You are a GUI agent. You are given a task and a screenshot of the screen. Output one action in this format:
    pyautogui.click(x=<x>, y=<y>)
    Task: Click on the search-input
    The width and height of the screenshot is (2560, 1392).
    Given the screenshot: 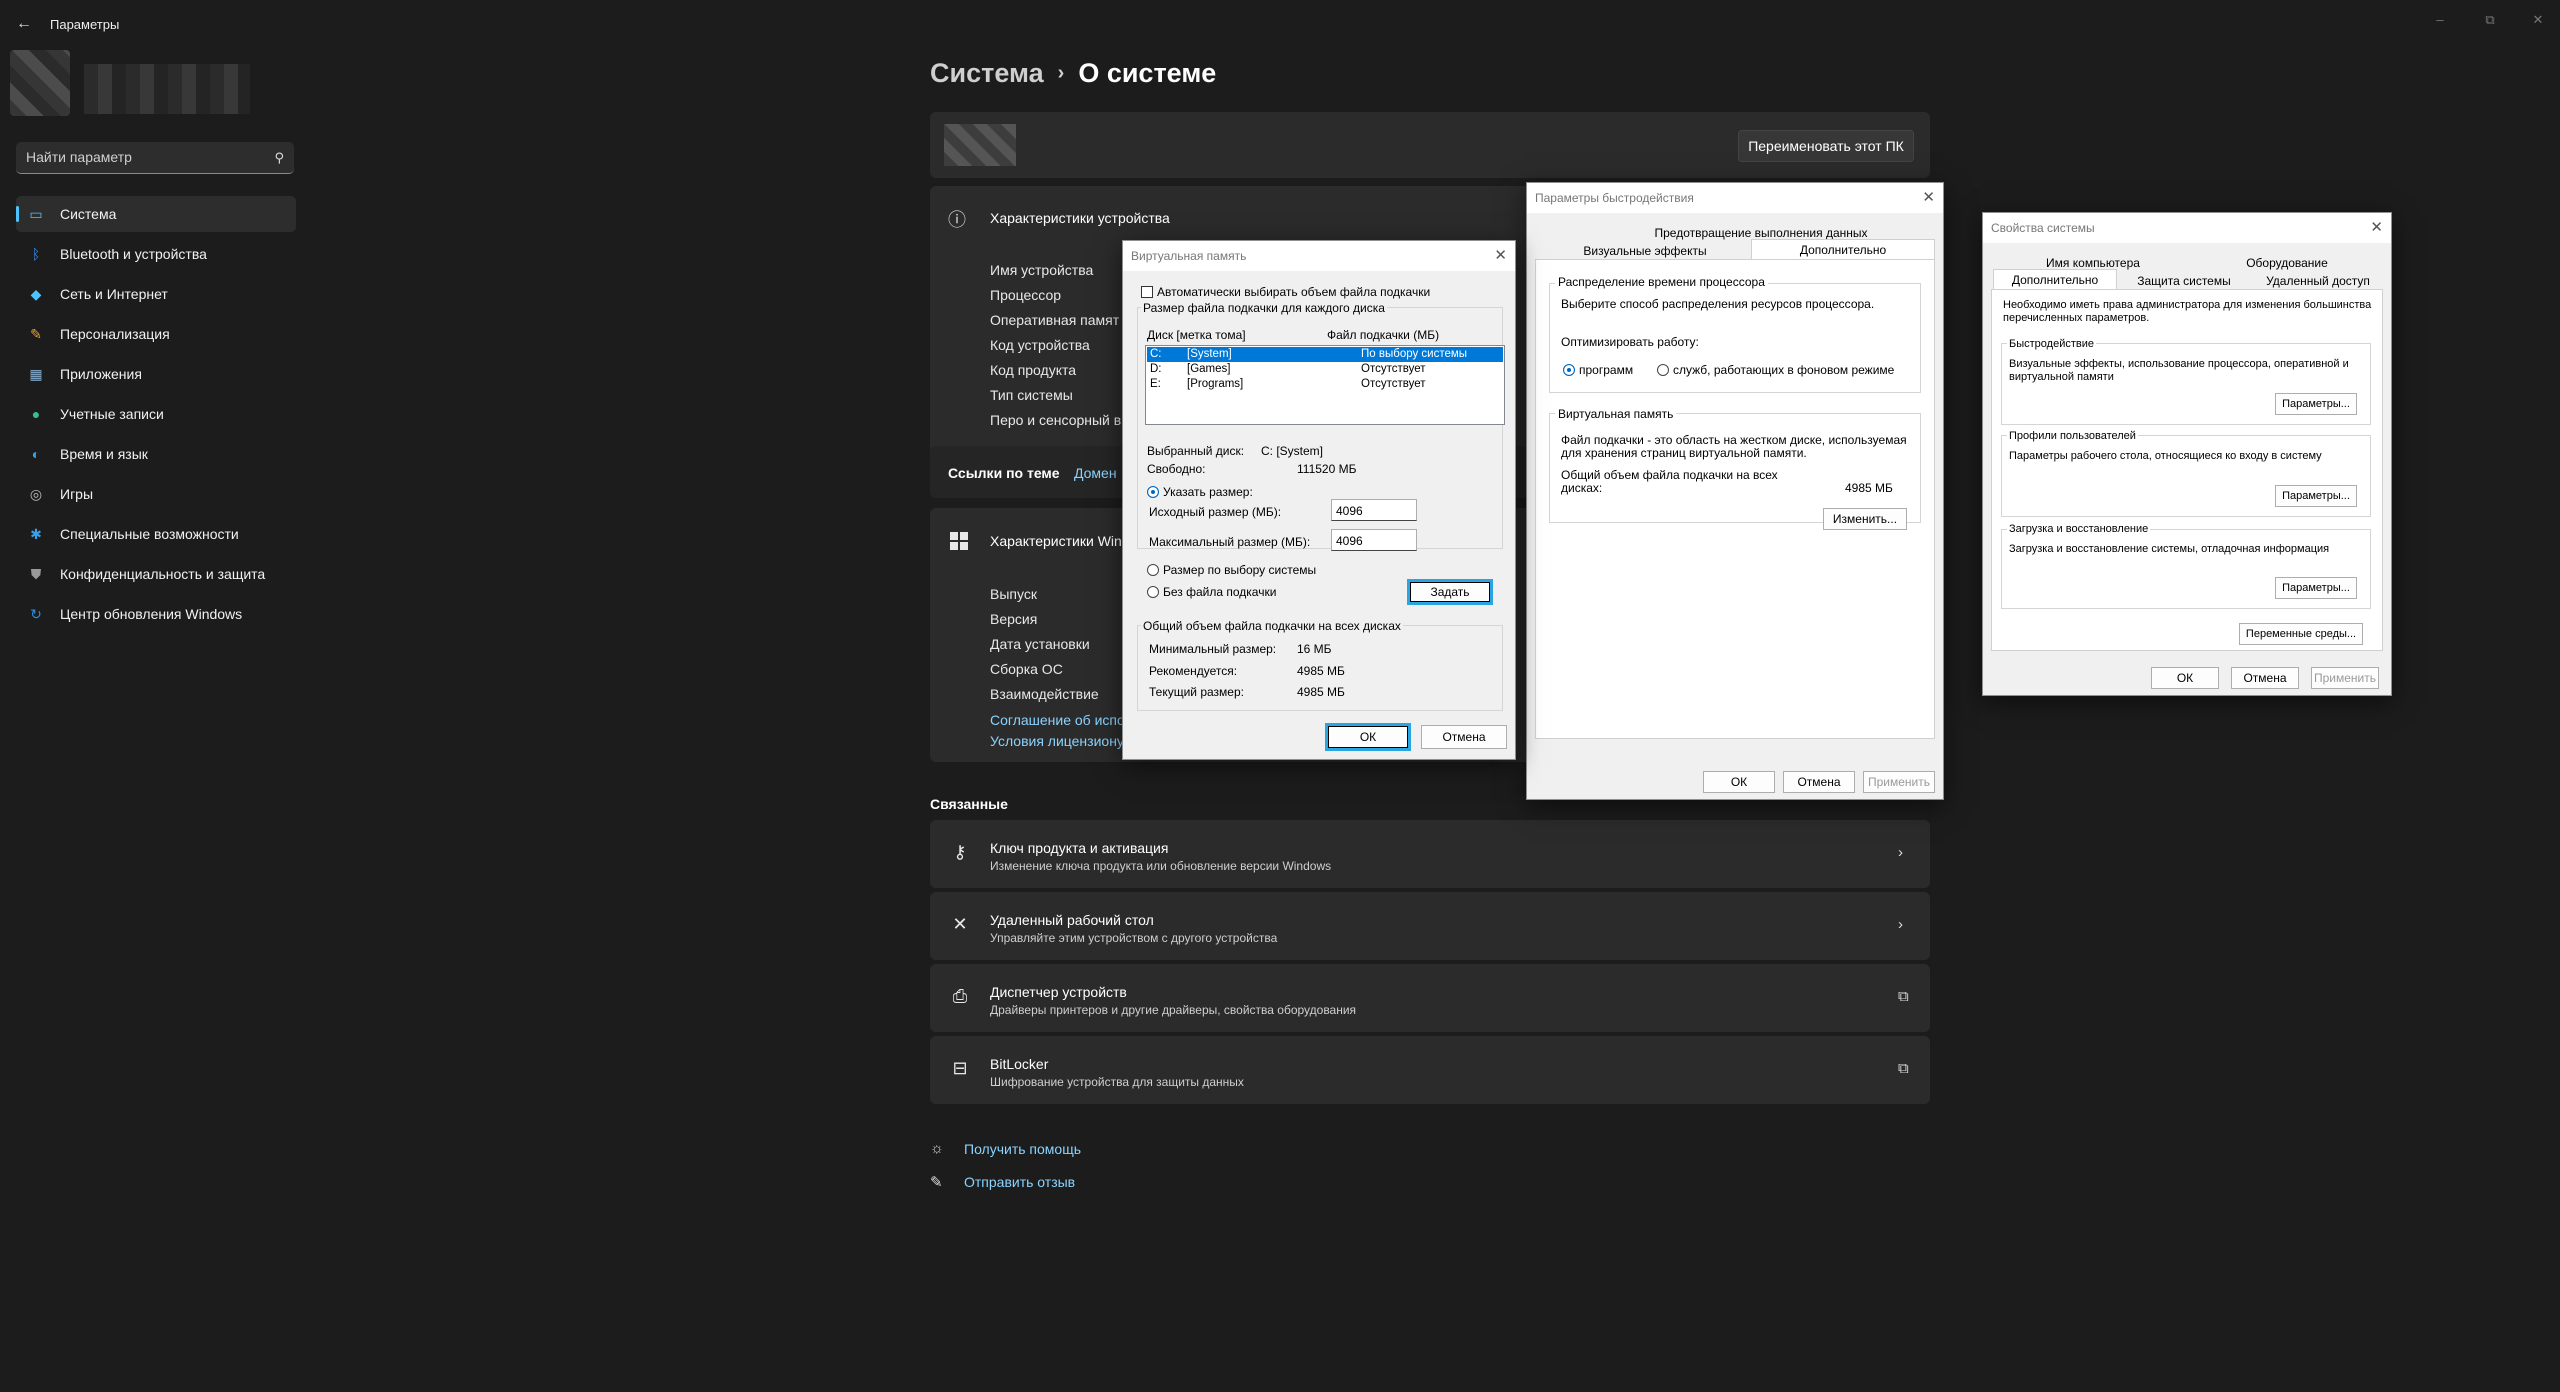 What is the action you would take?
    pyautogui.click(x=141, y=157)
    